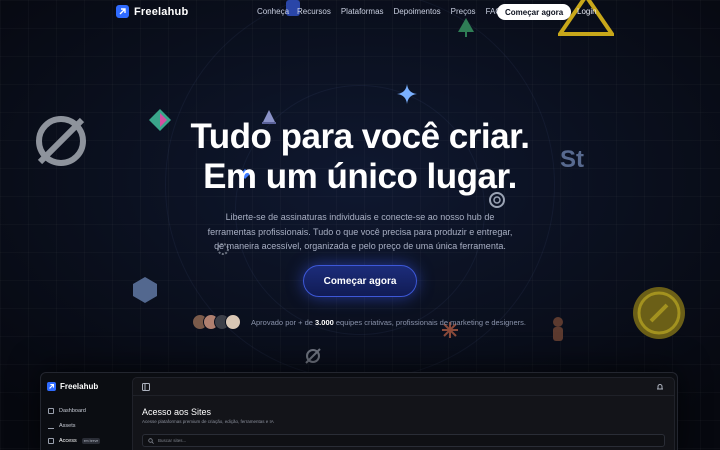 The width and height of the screenshot is (720, 450). I want to click on page-title: Acesso aos Sites, so click(177, 412).